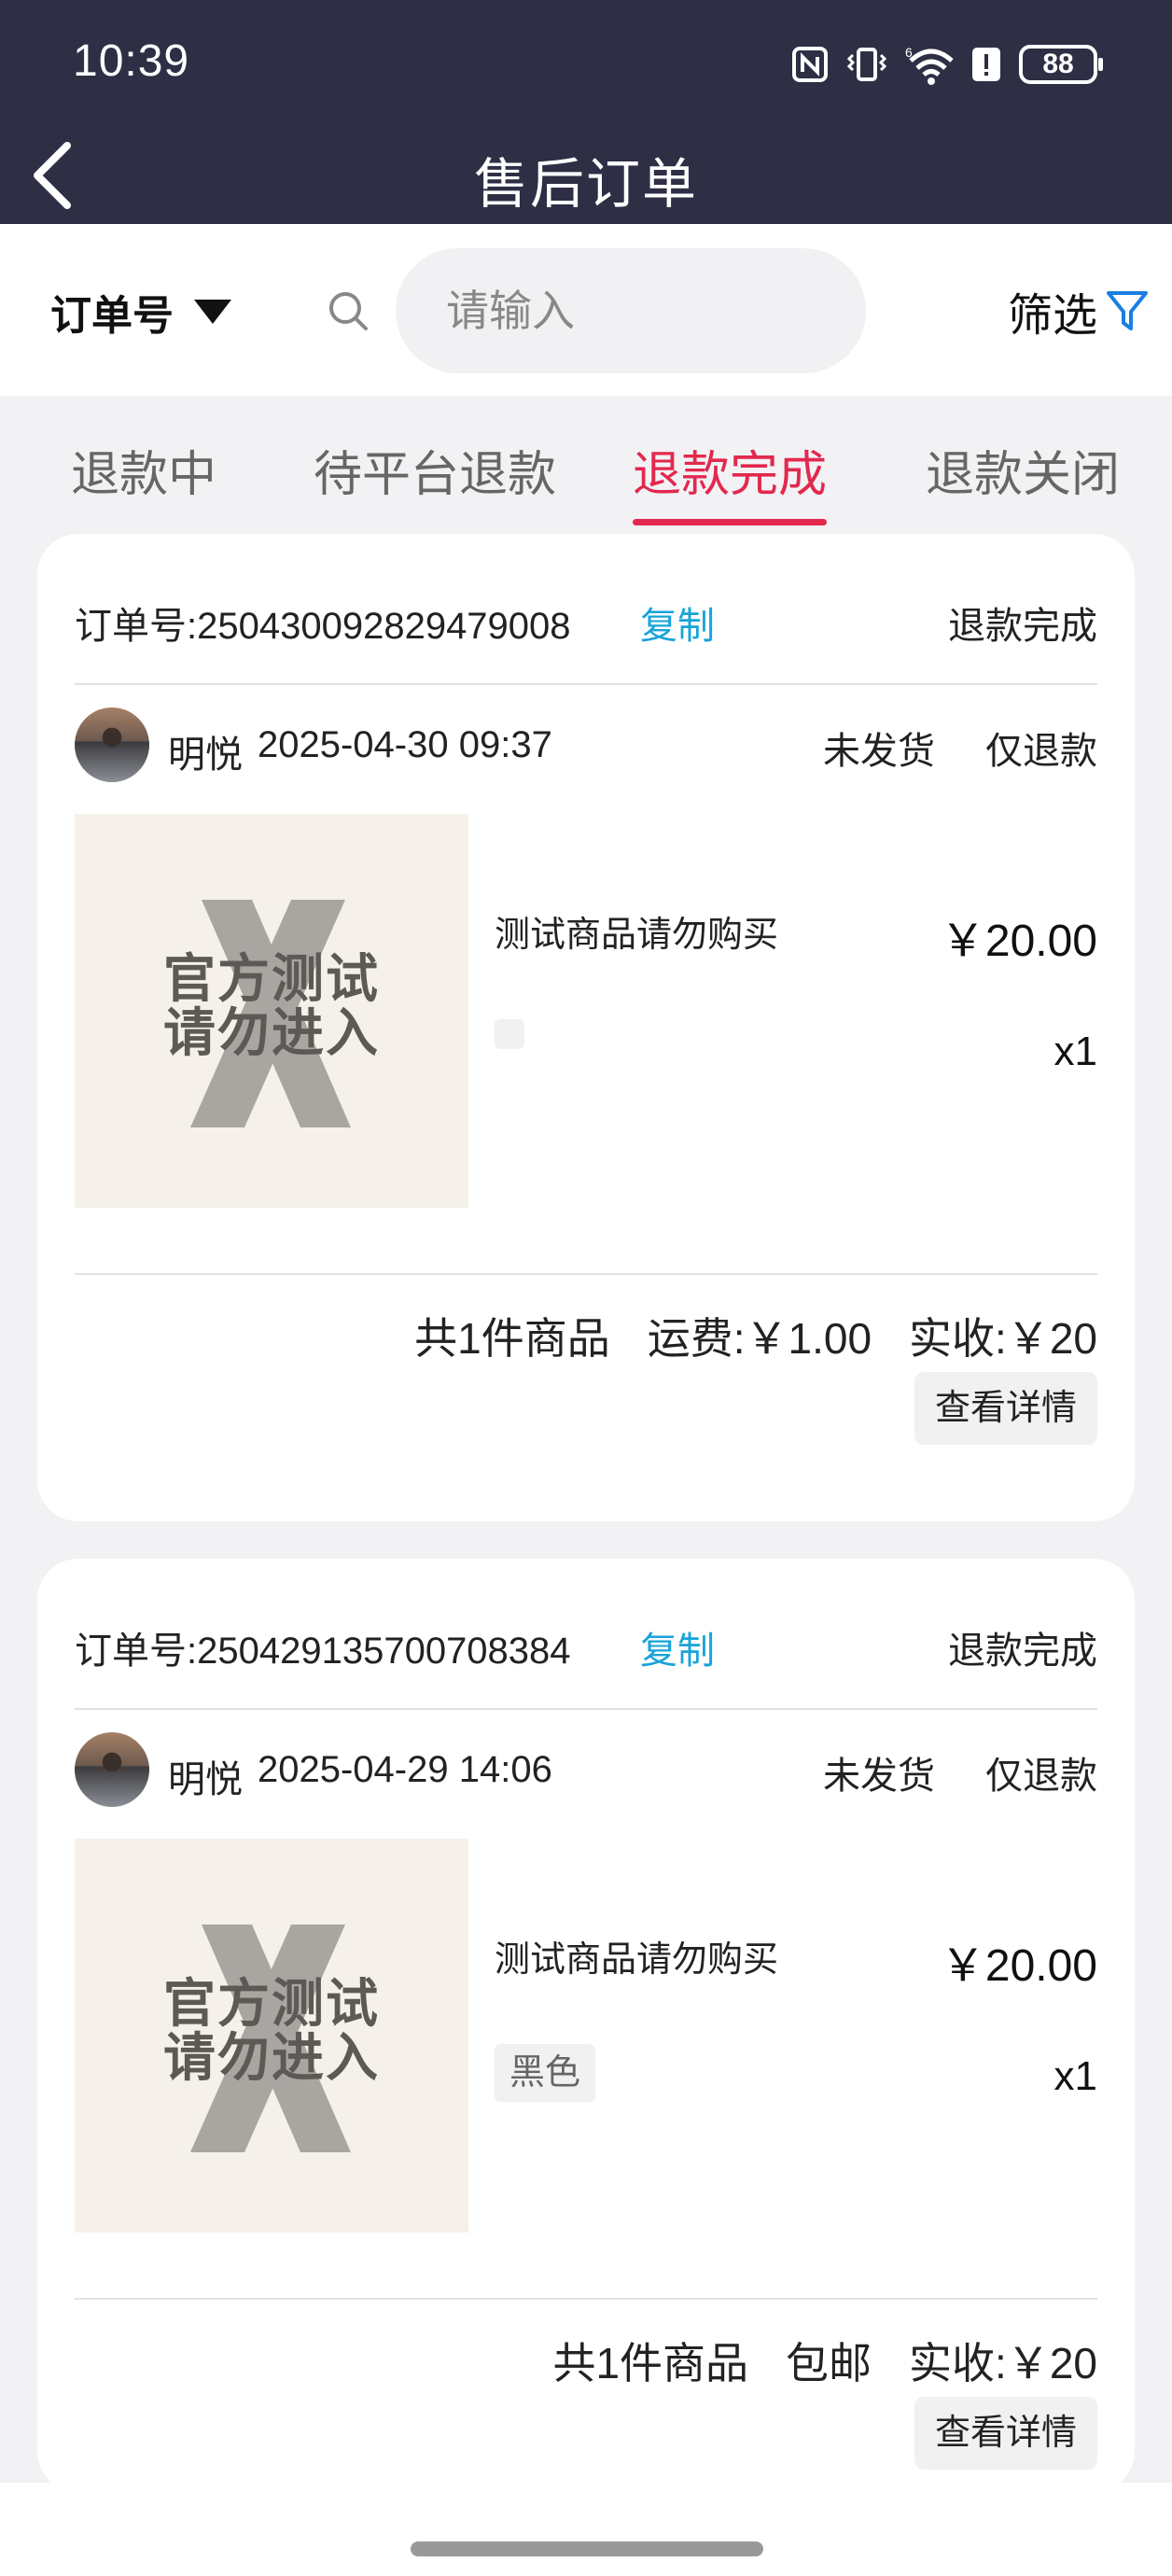  What do you see at coordinates (587, 2548) in the screenshot?
I see `home-indicator` at bounding box center [587, 2548].